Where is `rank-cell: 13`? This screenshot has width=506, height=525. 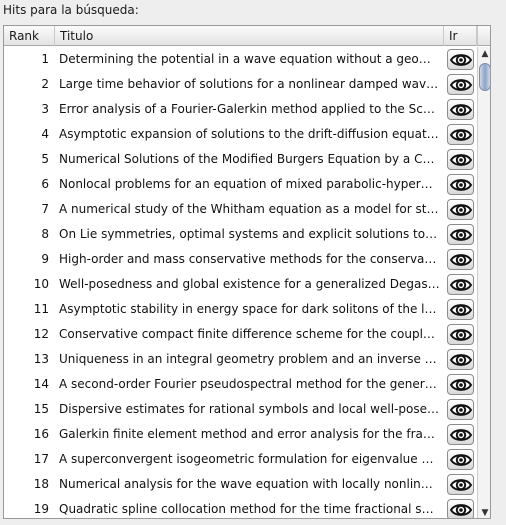
rank-cell: 13 is located at coordinates (41, 359).